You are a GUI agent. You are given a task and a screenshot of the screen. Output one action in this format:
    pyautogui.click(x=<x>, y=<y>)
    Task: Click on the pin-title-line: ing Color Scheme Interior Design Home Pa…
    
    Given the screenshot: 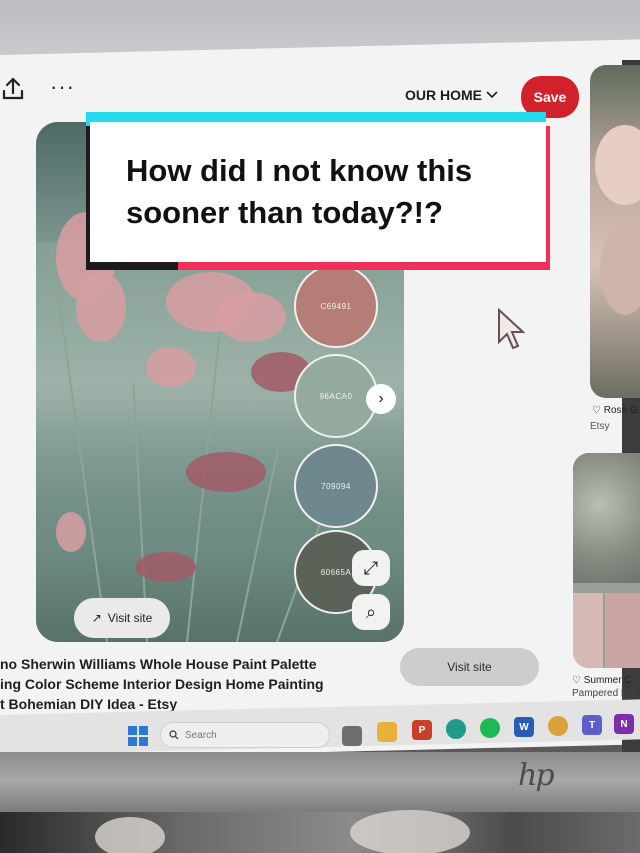 What is the action you would take?
    pyautogui.click(x=162, y=684)
    